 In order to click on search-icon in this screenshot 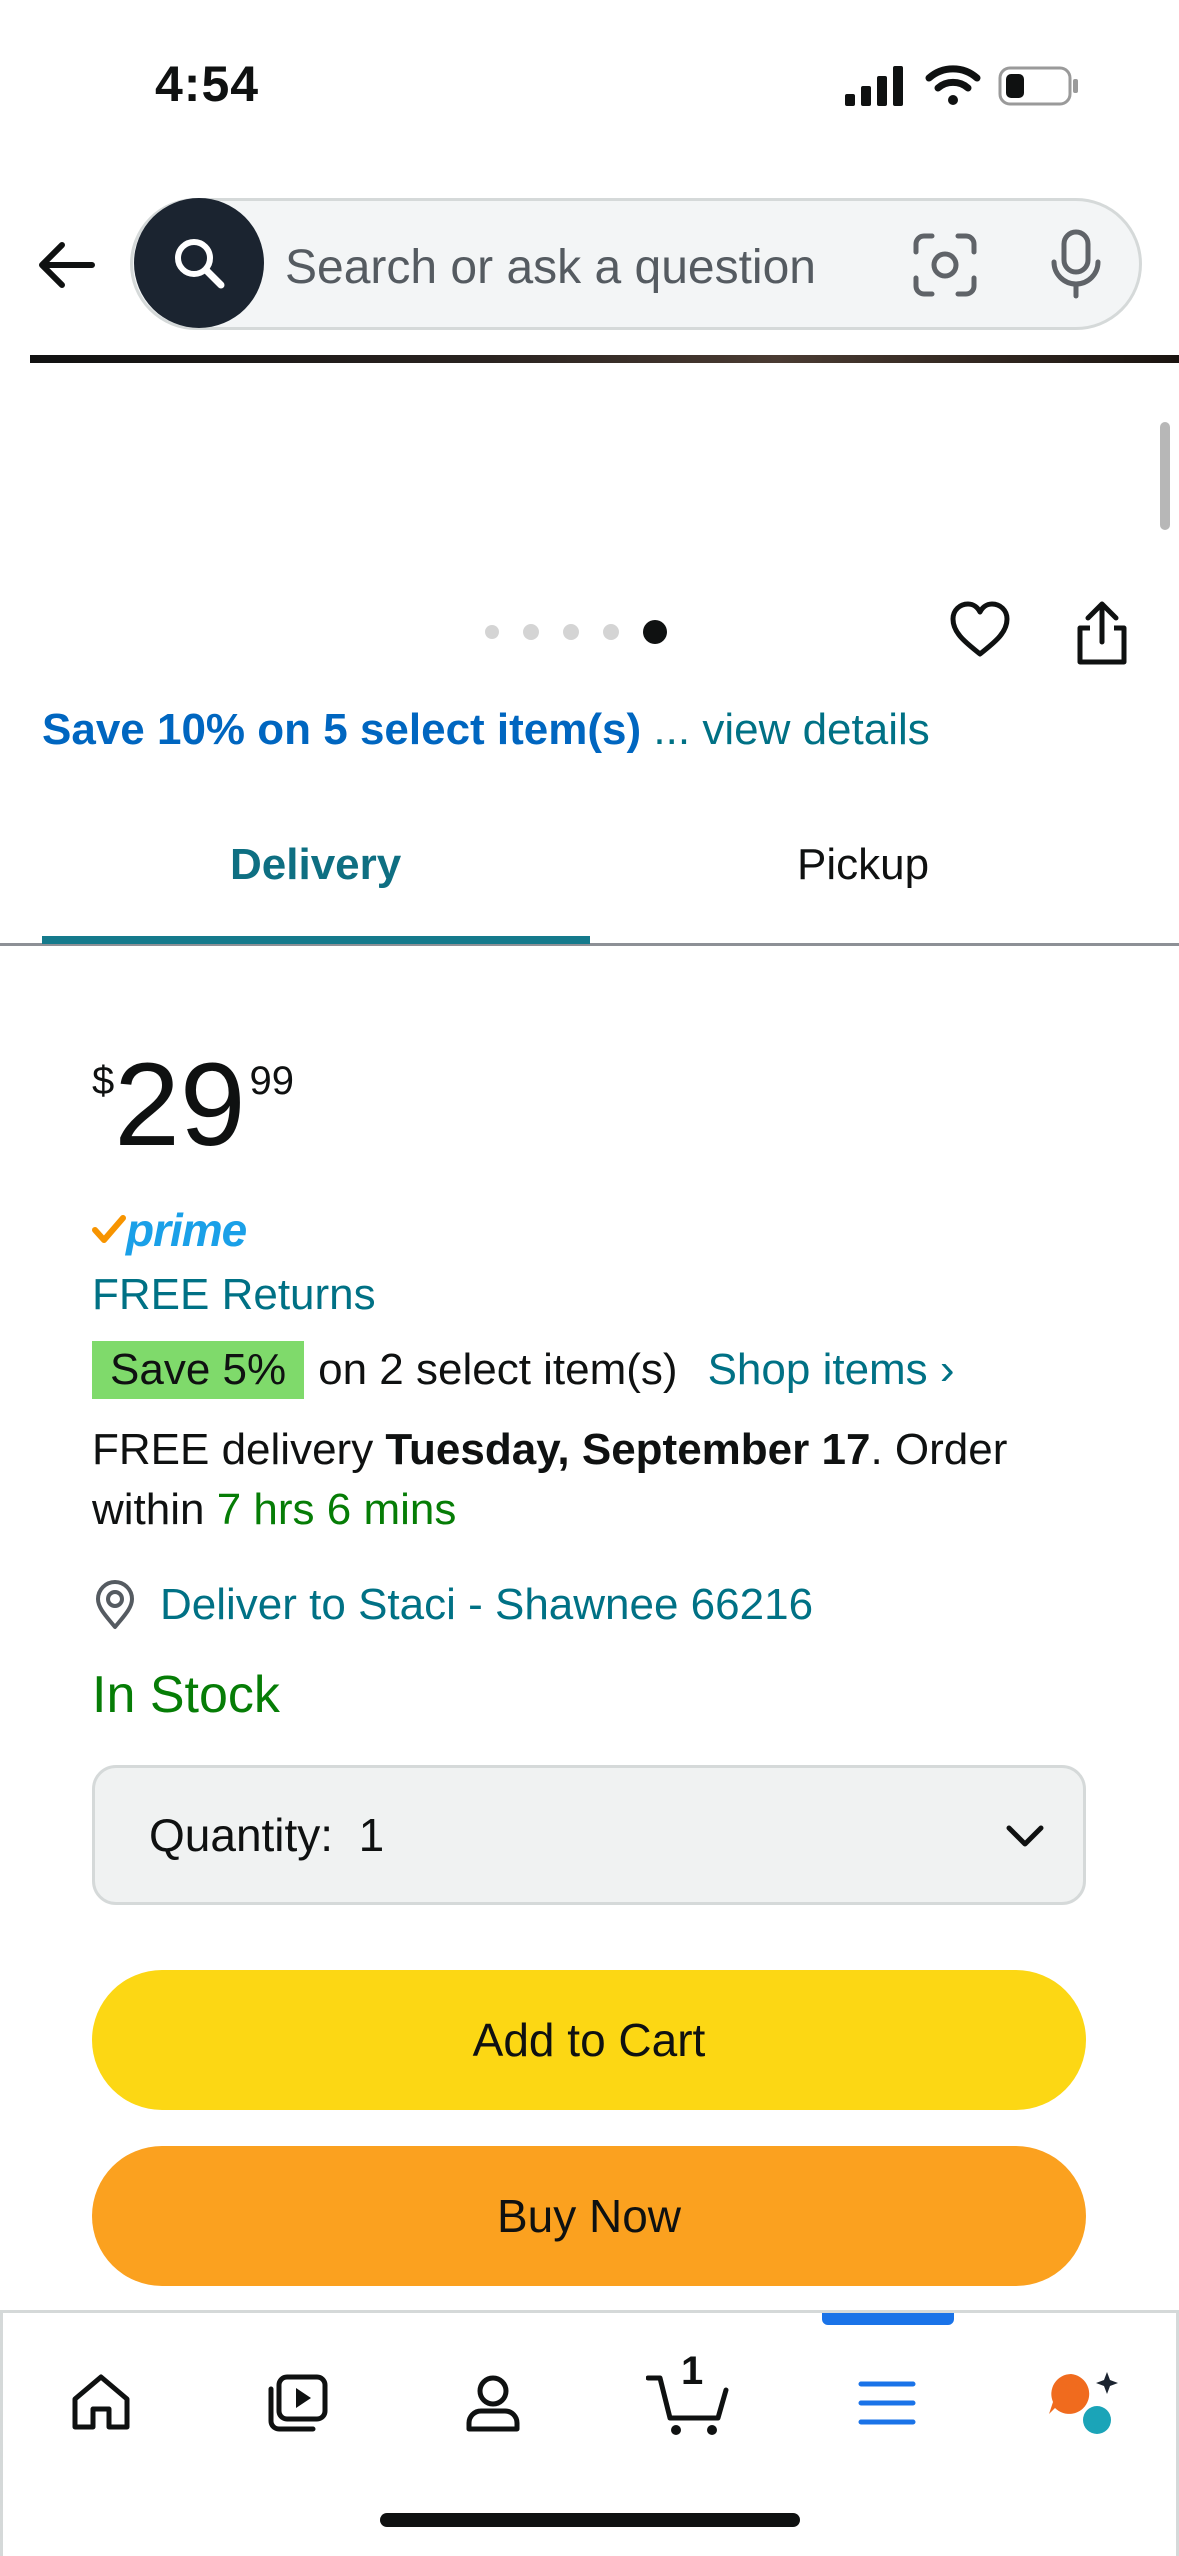, I will do `click(200, 264)`.